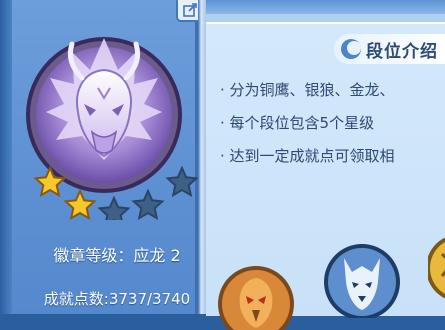 Image resolution: width=445 pixels, height=330 pixels. Describe the element at coordinates (402, 51) in the screenshot. I see `section-title-text: 段位介绍` at that location.